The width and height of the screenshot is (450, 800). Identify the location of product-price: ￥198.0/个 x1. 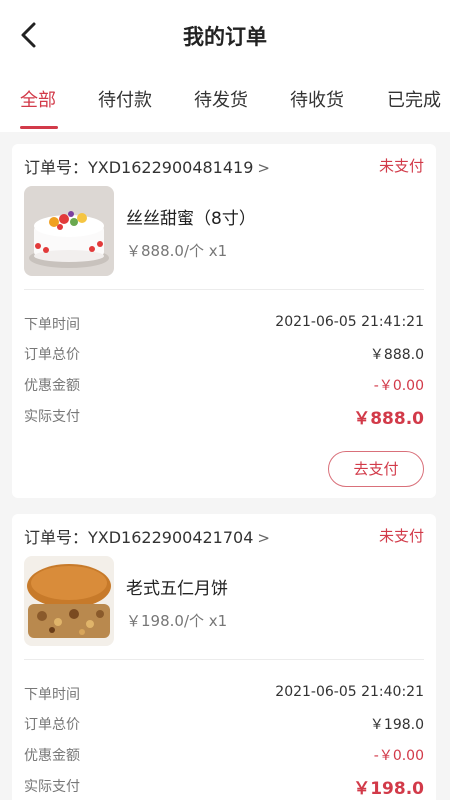
(177, 621).